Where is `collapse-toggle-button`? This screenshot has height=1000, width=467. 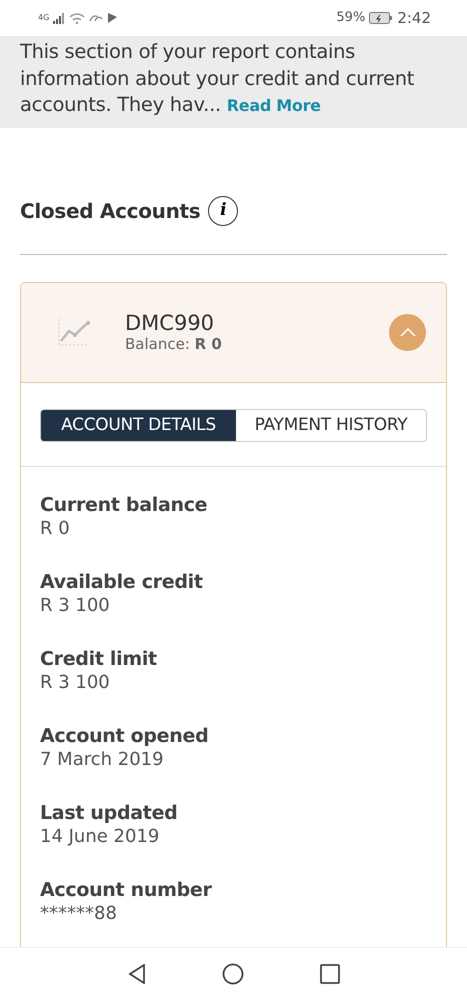 collapse-toggle-button is located at coordinates (407, 332).